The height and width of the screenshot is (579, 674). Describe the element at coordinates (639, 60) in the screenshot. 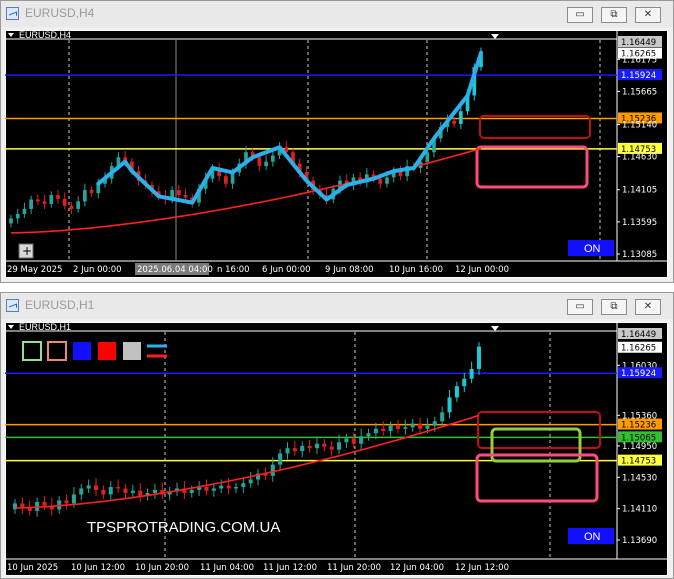

I see `price-label: 1.16175` at that location.